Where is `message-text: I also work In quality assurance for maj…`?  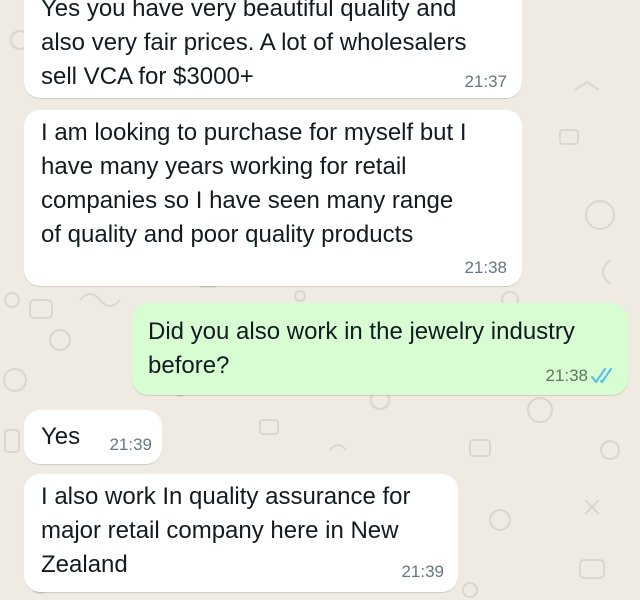
message-text: I also work In quality assurance for maj… is located at coordinates (226, 530).